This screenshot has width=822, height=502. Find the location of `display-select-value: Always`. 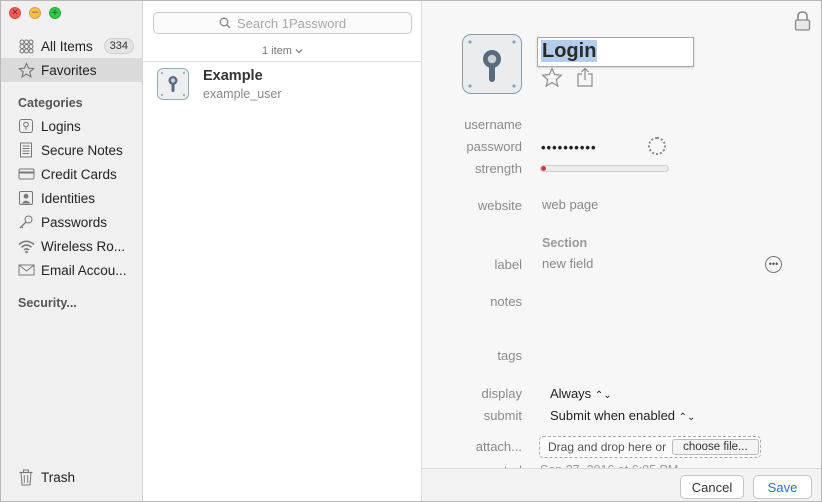

display-select-value: Always is located at coordinates (571, 393).